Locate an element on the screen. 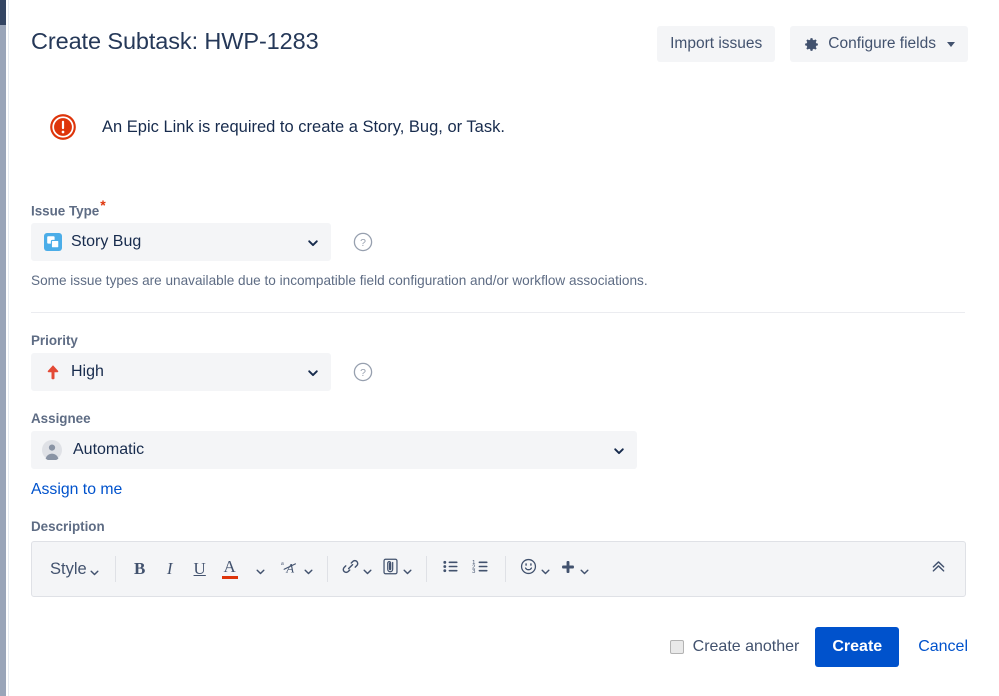  field-description: Description Style B I U A a A 1 2 3 is located at coordinates (515, 558).